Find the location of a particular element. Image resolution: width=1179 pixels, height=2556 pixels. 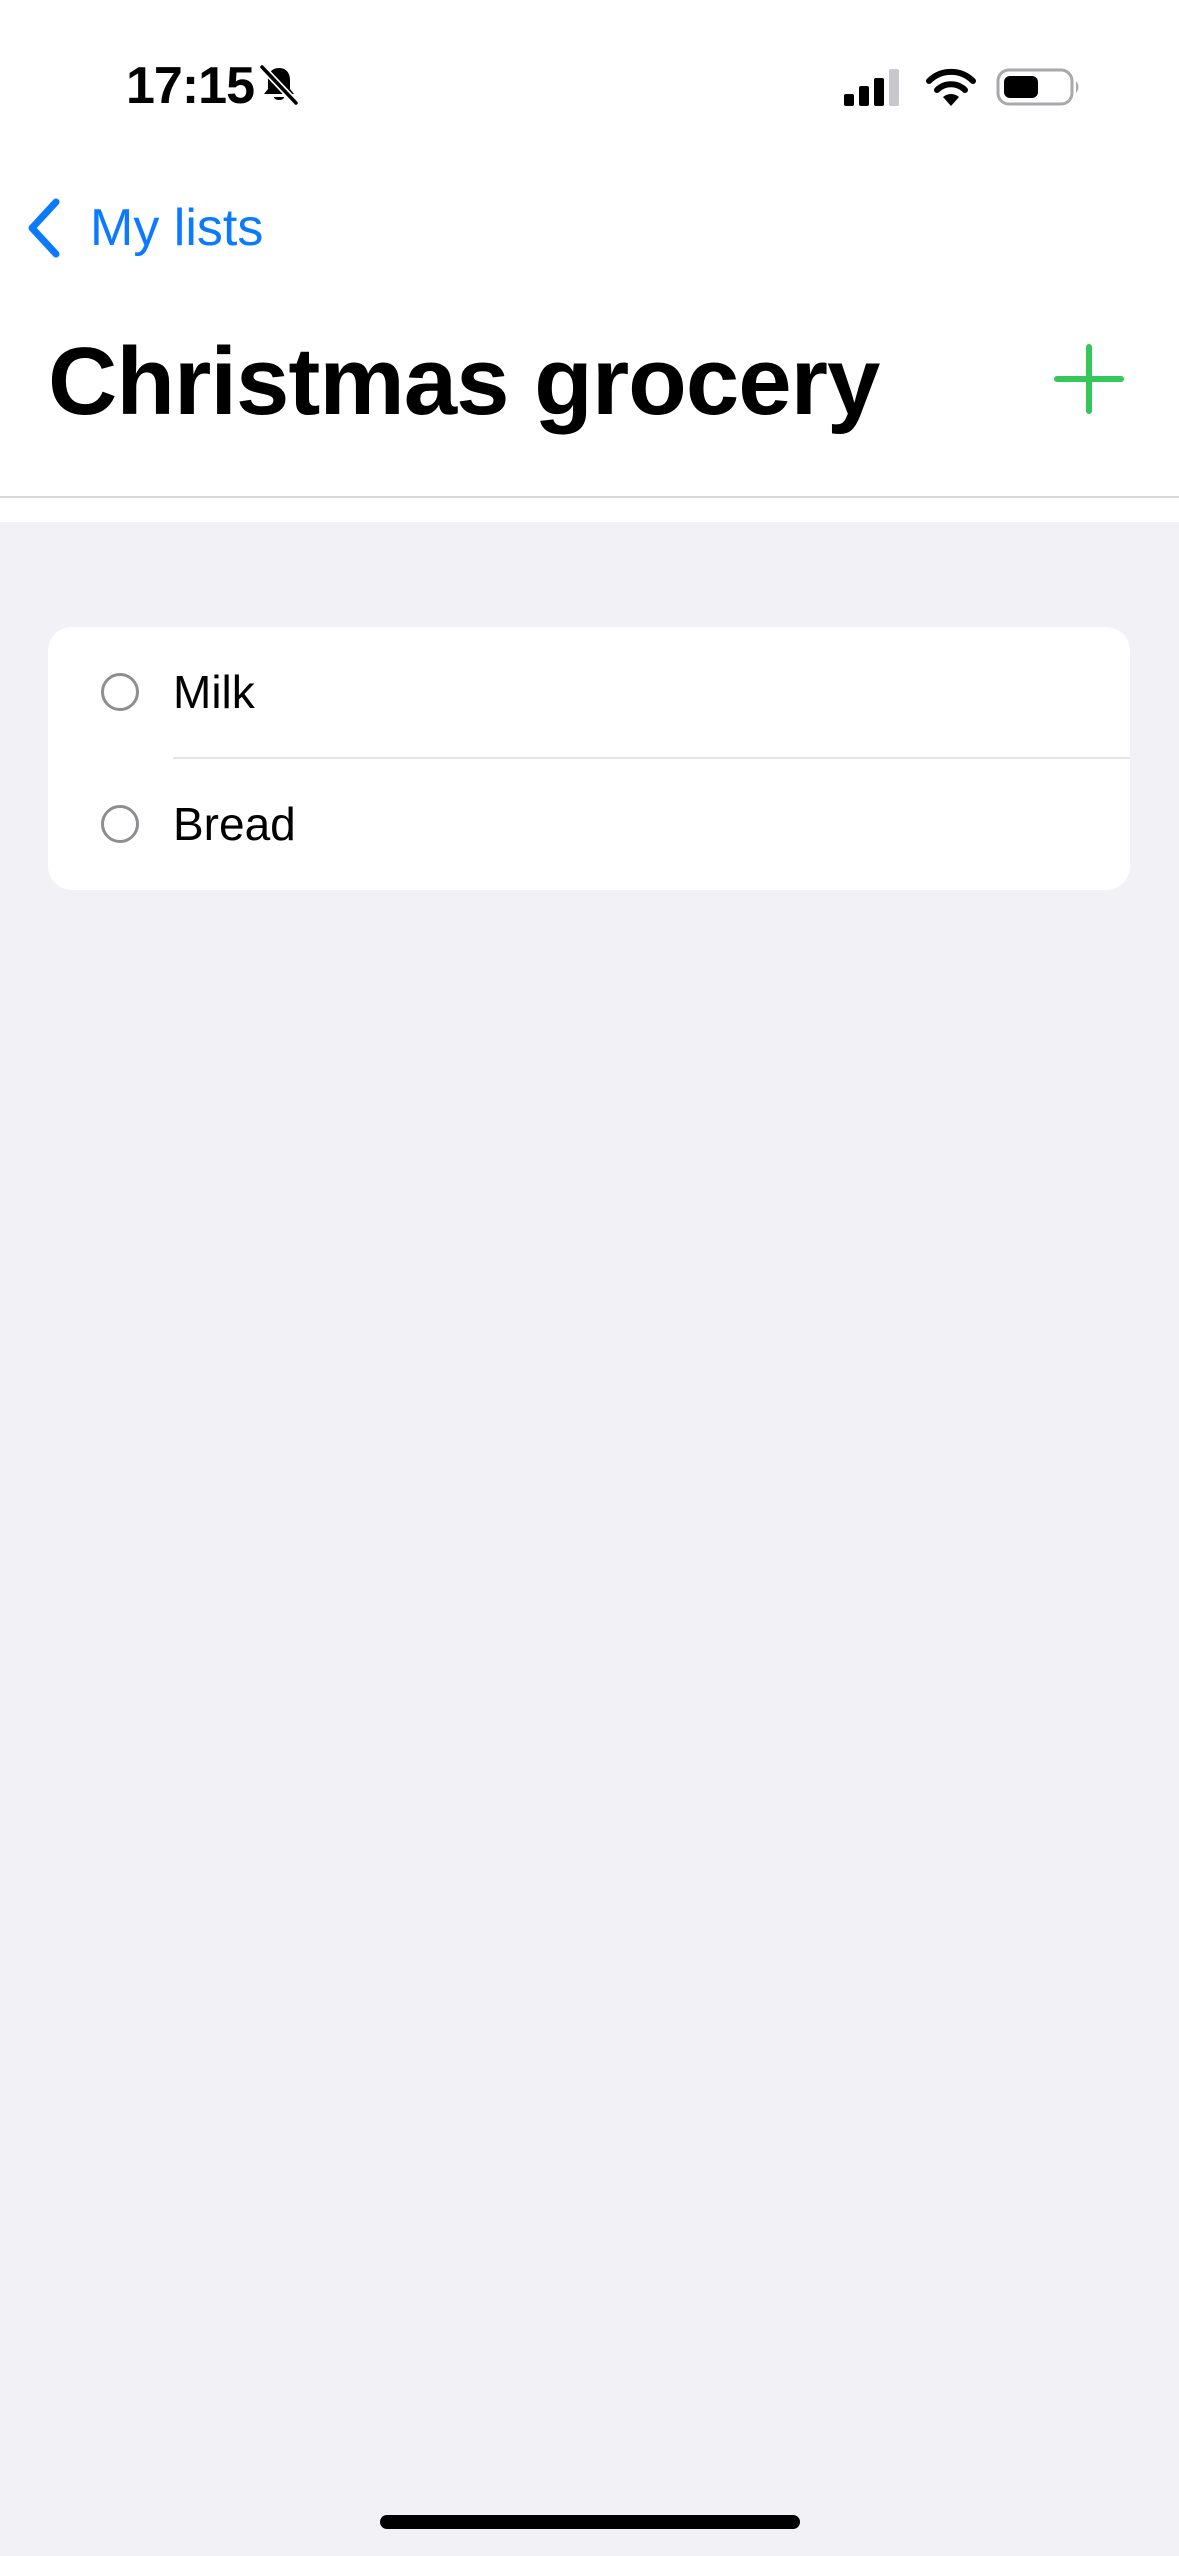

plus-icon is located at coordinates (1089, 379).